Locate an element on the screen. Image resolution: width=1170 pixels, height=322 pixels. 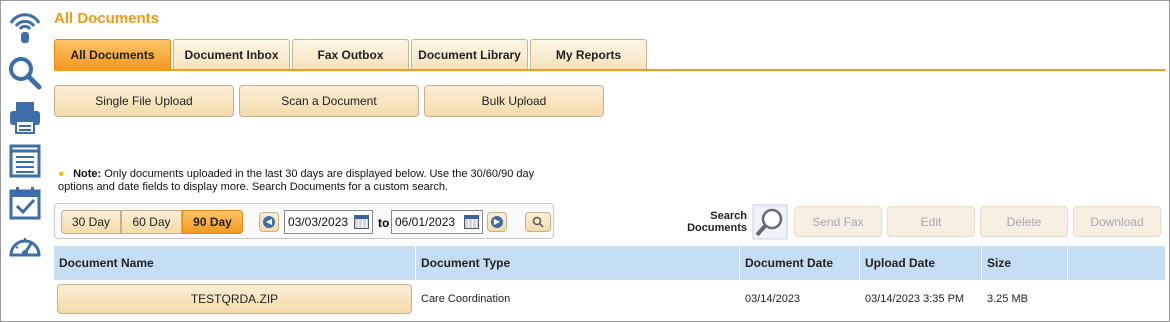
note-label: Note: is located at coordinates (87, 174).